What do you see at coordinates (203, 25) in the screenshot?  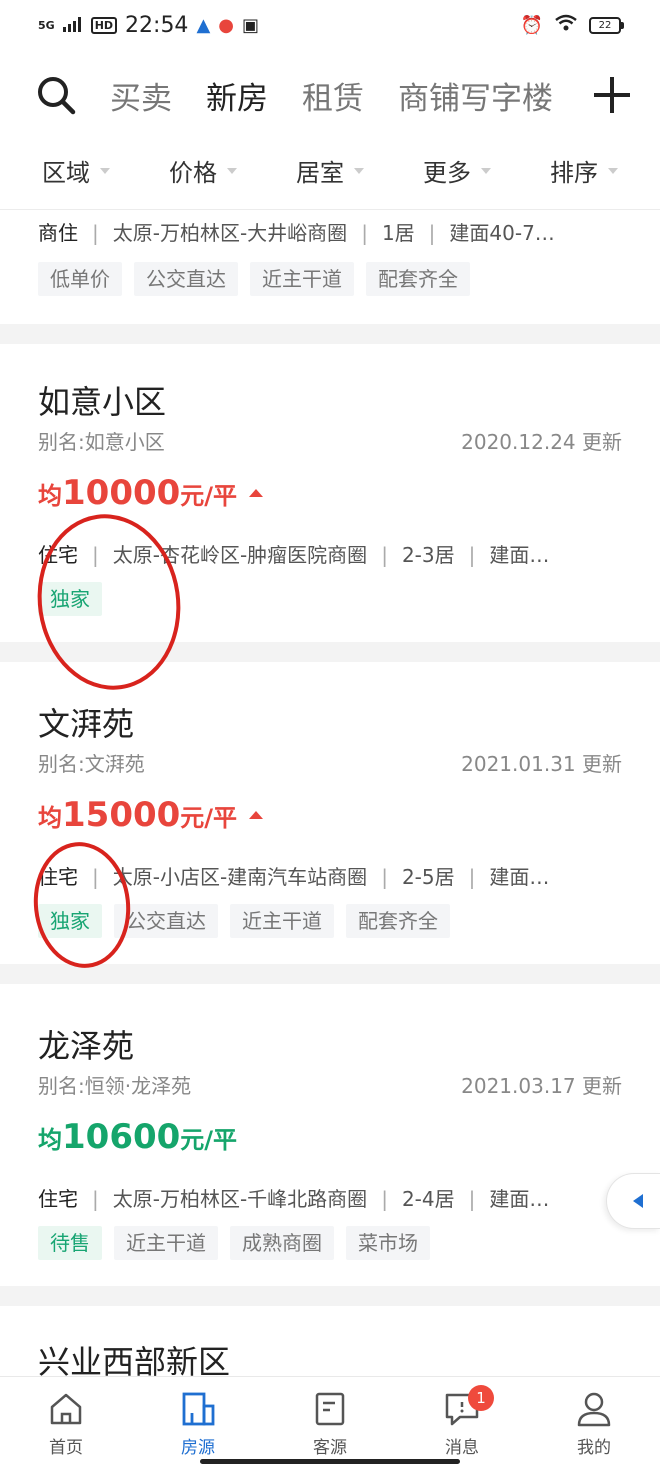 I see `app-notification-icon: ▲` at bounding box center [203, 25].